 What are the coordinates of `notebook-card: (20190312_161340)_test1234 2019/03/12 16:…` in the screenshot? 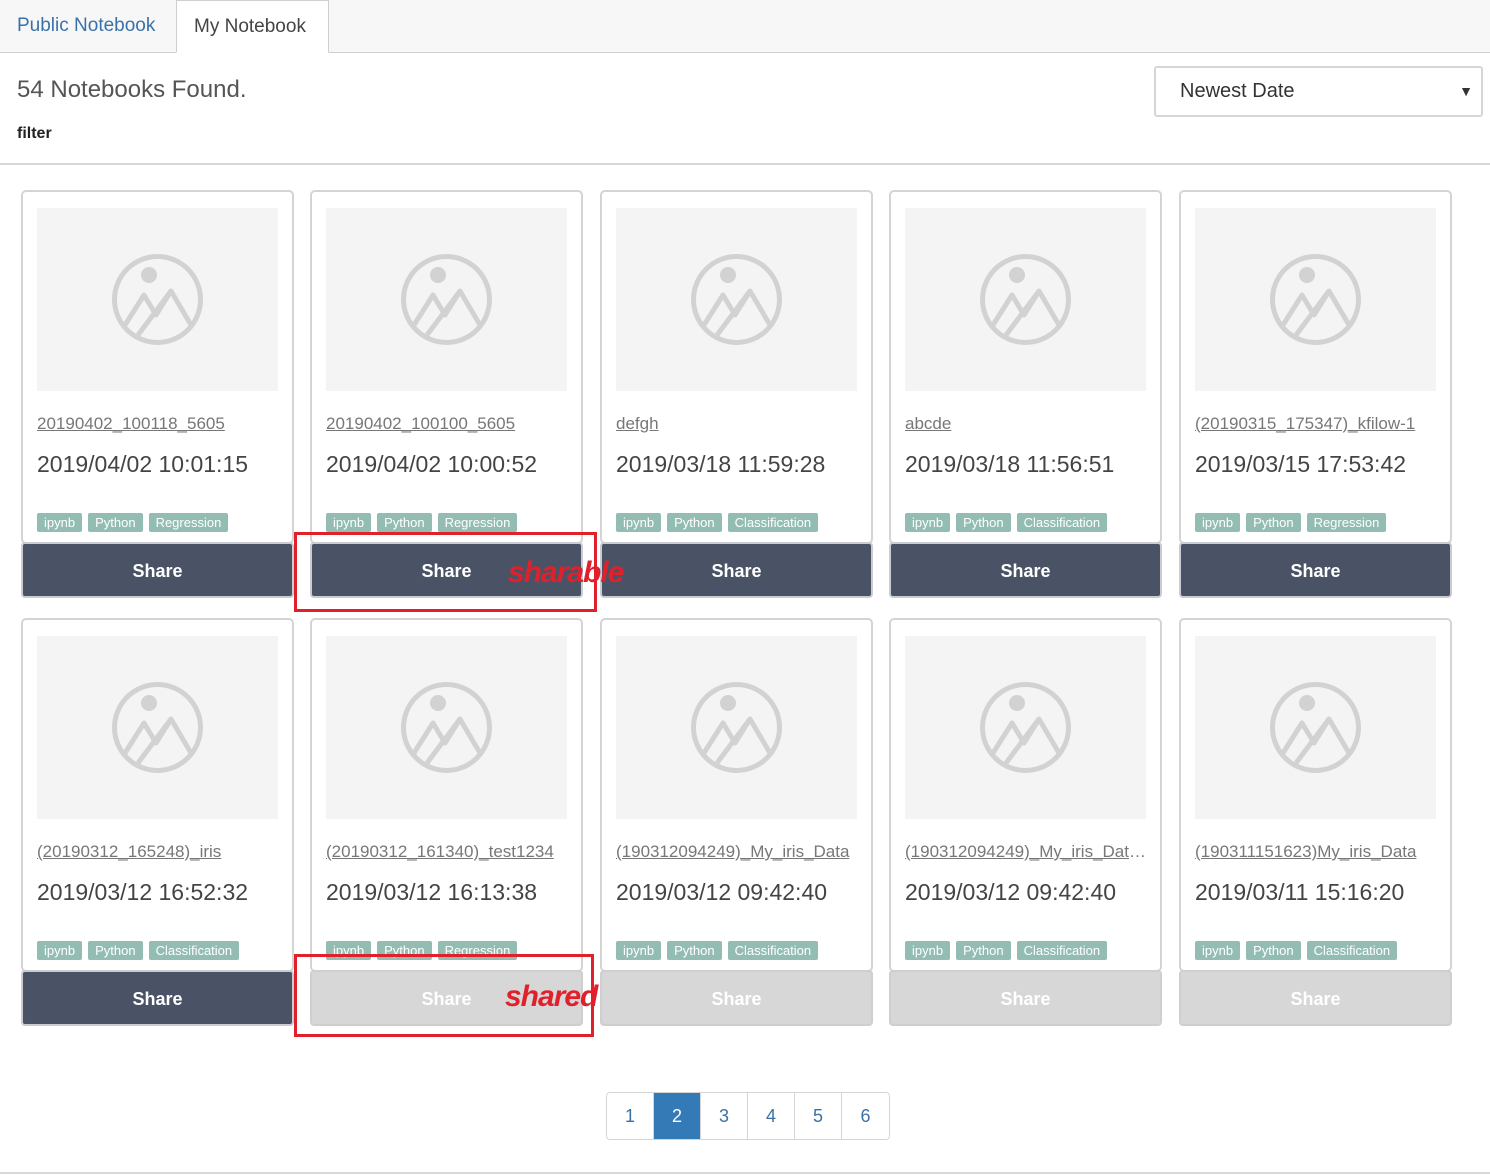 It's located at (446, 822).